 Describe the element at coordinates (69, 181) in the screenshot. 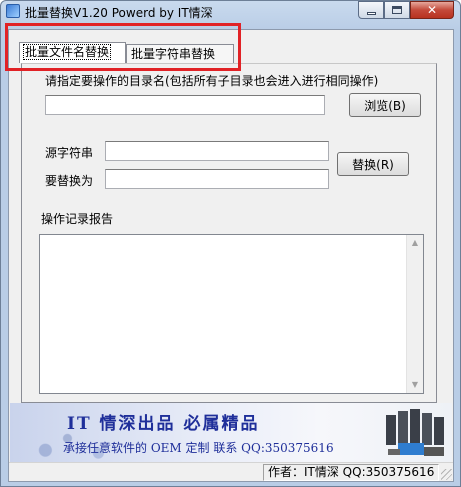

I see `replace-with-label: 要替换为` at that location.